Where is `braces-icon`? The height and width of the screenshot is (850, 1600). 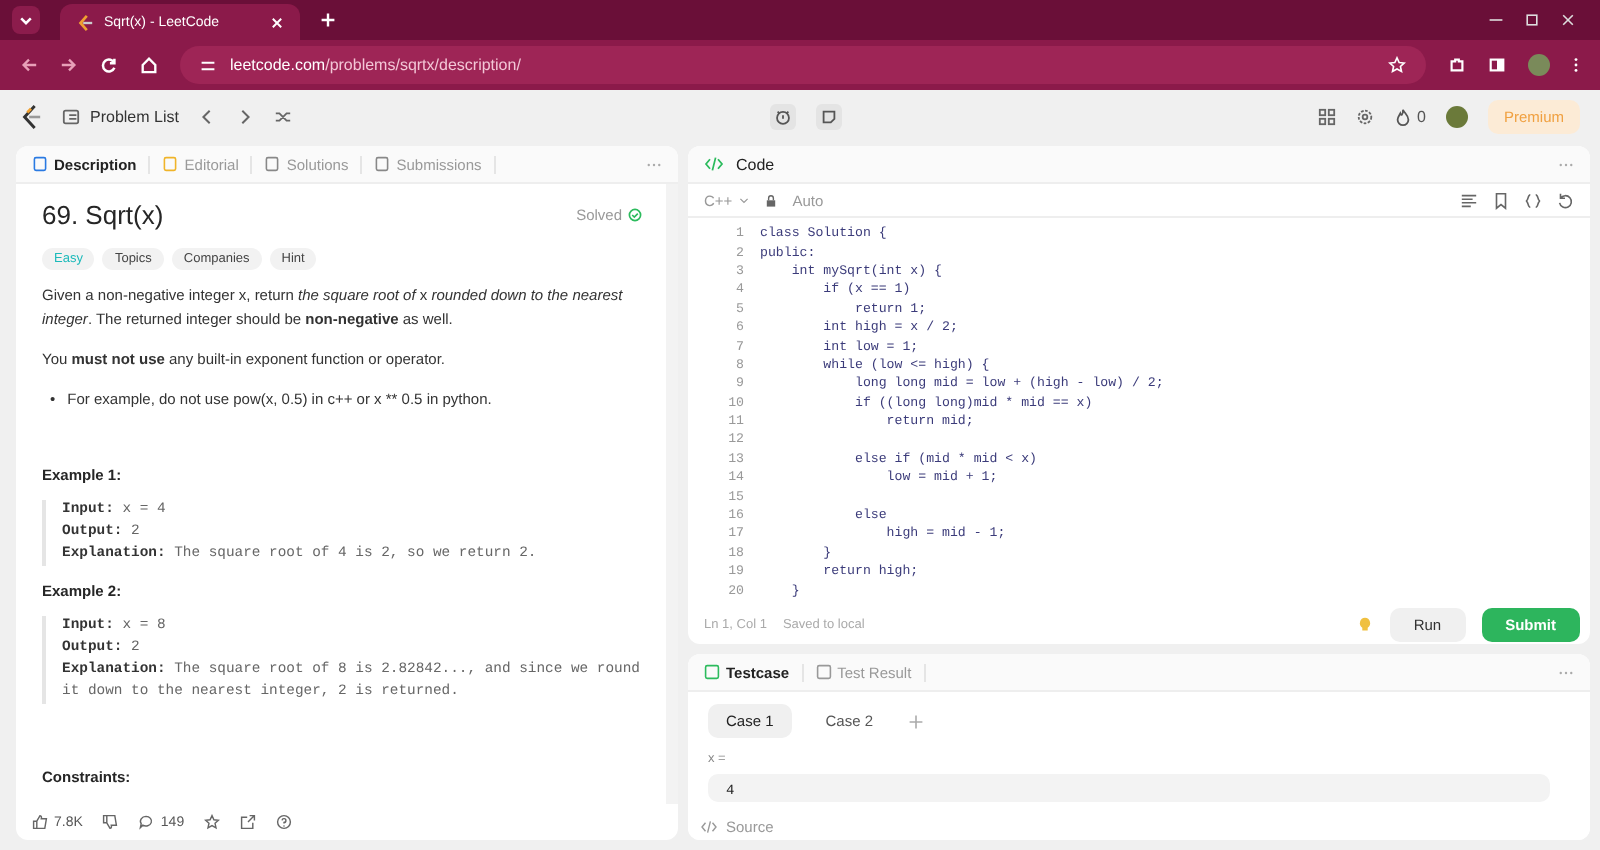 braces-icon is located at coordinates (1533, 200).